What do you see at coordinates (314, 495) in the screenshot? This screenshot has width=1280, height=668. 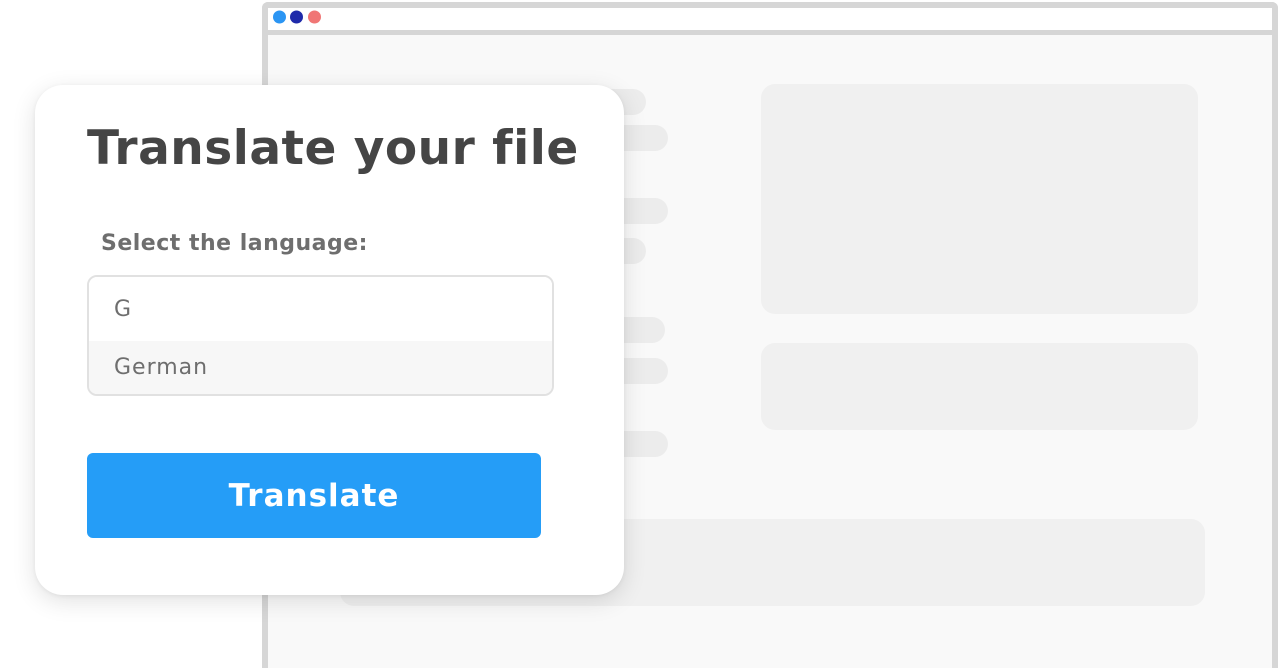 I see `translate-button: Translate` at bounding box center [314, 495].